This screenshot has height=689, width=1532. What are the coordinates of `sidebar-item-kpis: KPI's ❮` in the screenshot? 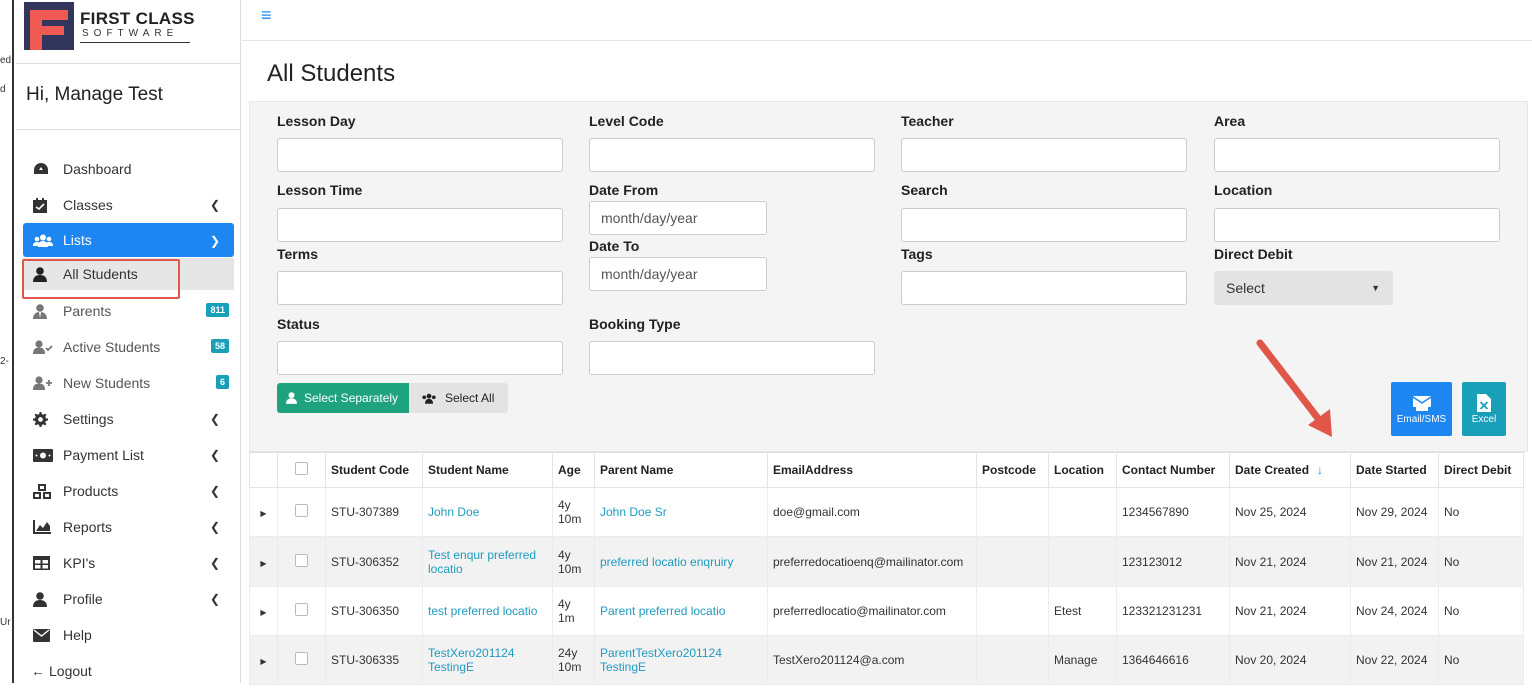 It's located at (128, 563).